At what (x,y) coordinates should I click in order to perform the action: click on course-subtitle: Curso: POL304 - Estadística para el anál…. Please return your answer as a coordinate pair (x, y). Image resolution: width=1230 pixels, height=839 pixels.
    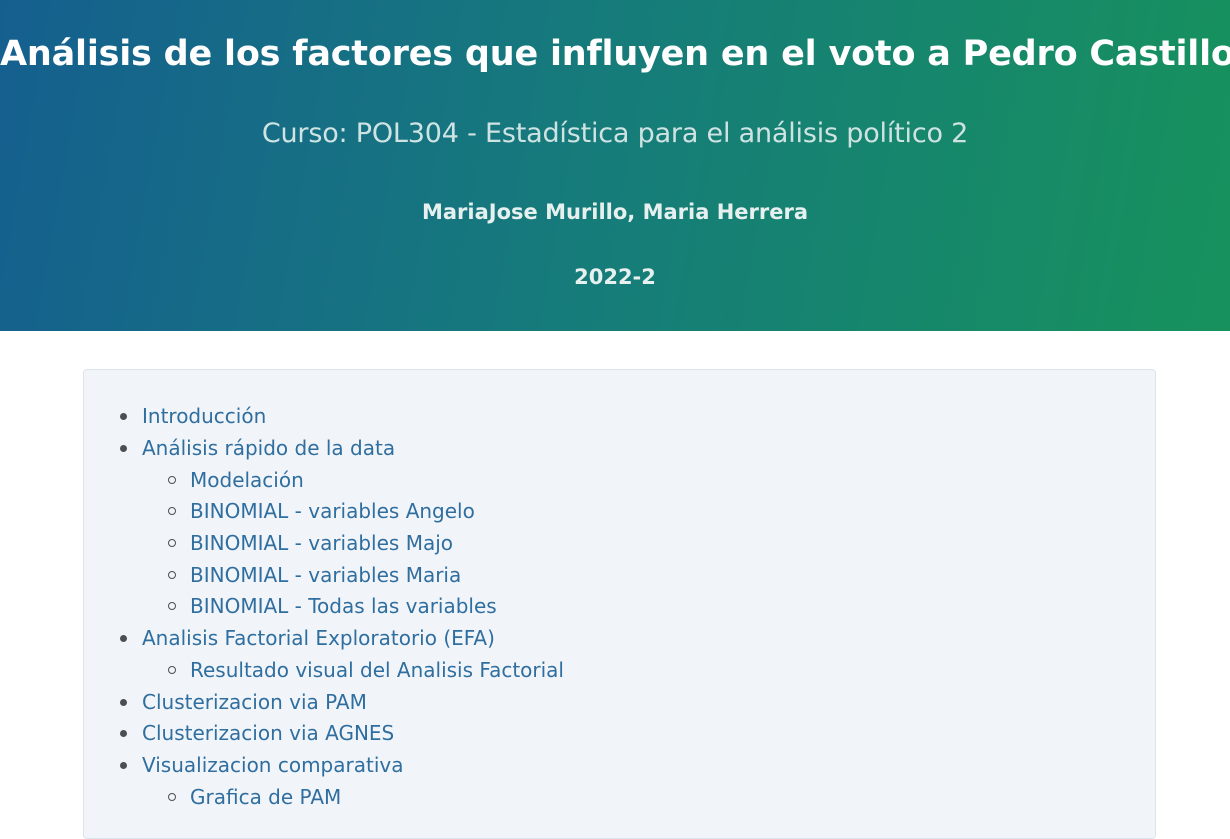
    Looking at the image, I should click on (615, 133).